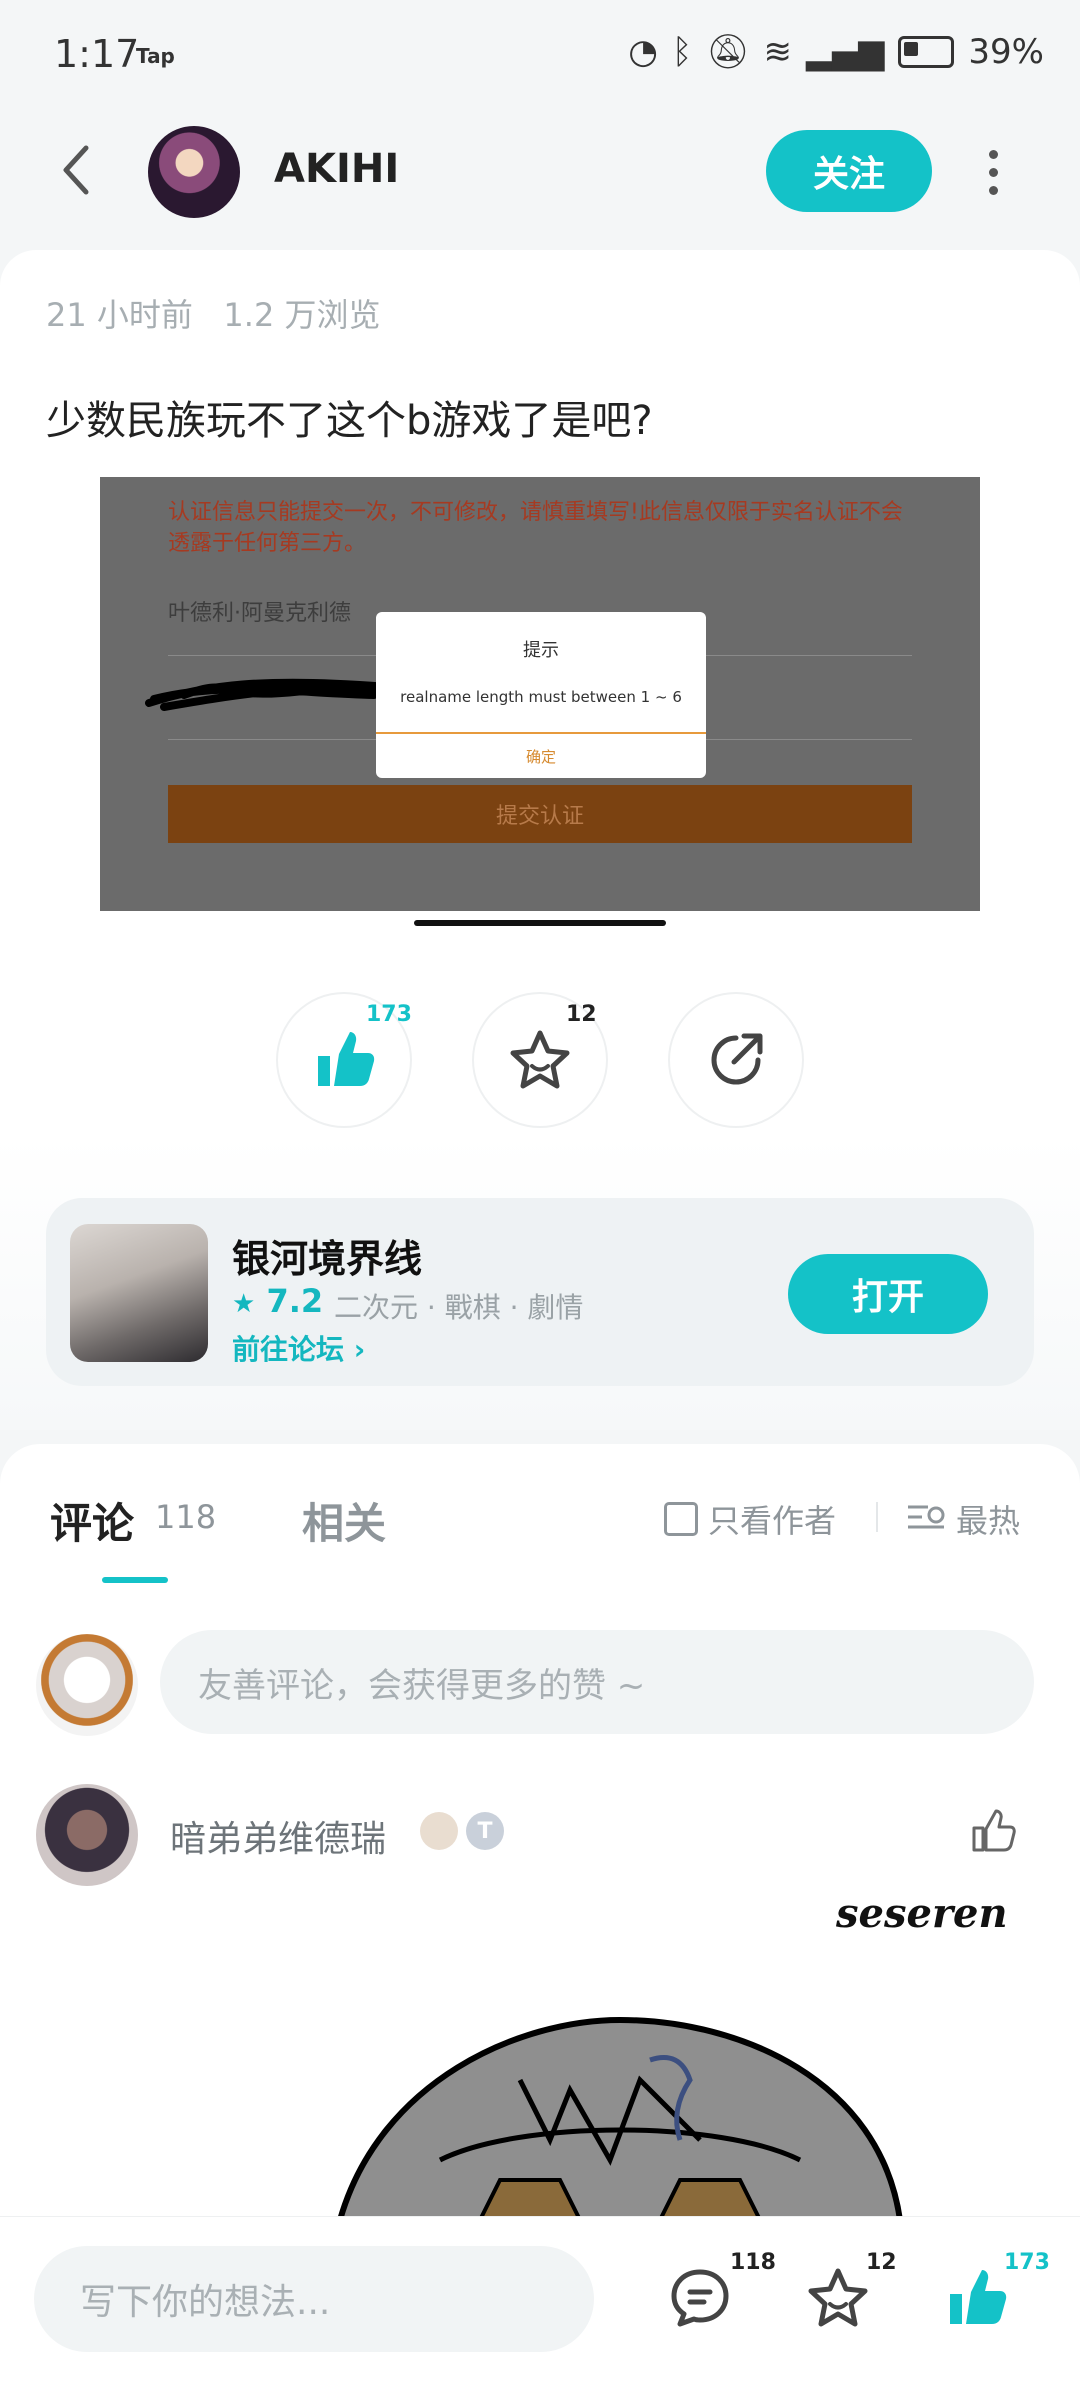  What do you see at coordinates (389, 1014) in the screenshot?
I see `like-count: 173` at bounding box center [389, 1014].